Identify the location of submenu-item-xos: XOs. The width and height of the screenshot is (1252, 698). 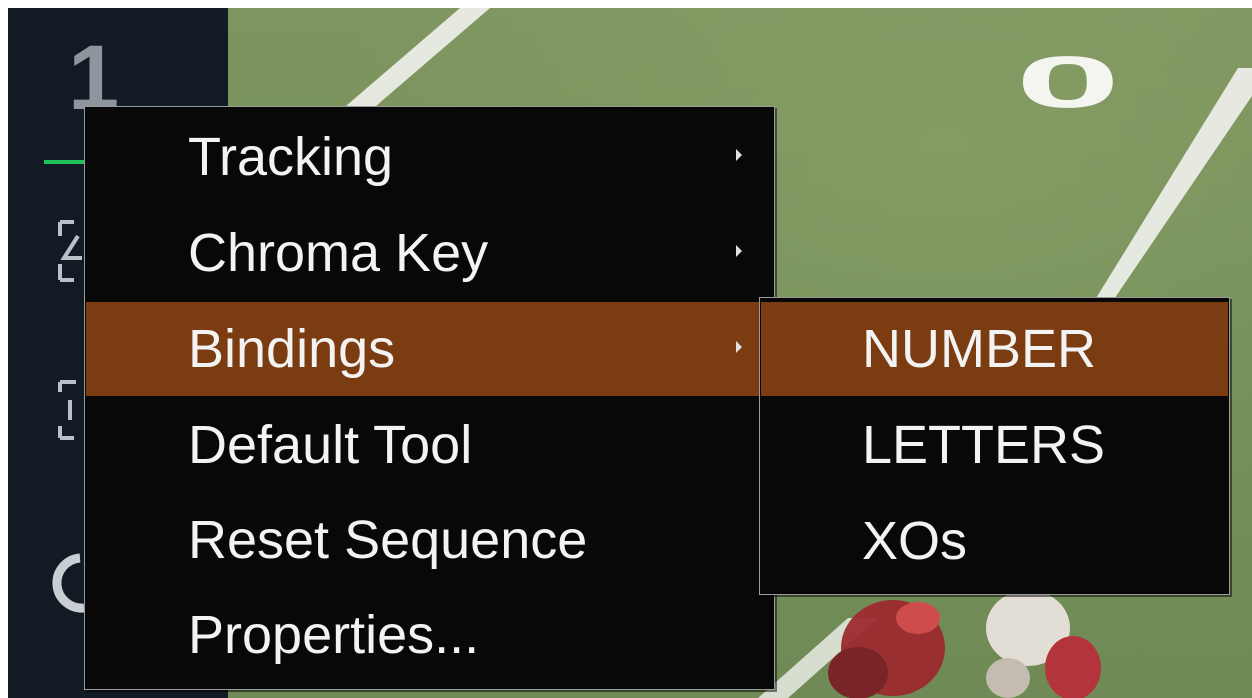
(994, 541).